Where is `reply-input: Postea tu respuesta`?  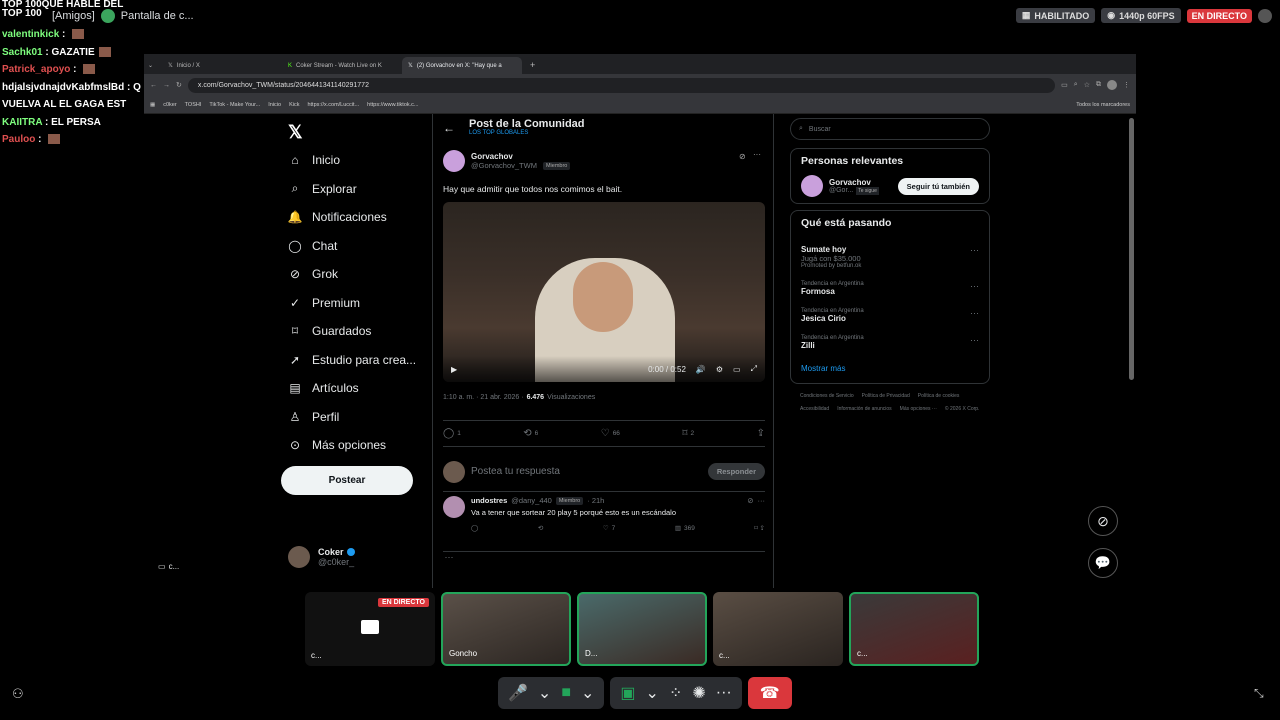 reply-input: Postea tu respuesta is located at coordinates (586, 471).